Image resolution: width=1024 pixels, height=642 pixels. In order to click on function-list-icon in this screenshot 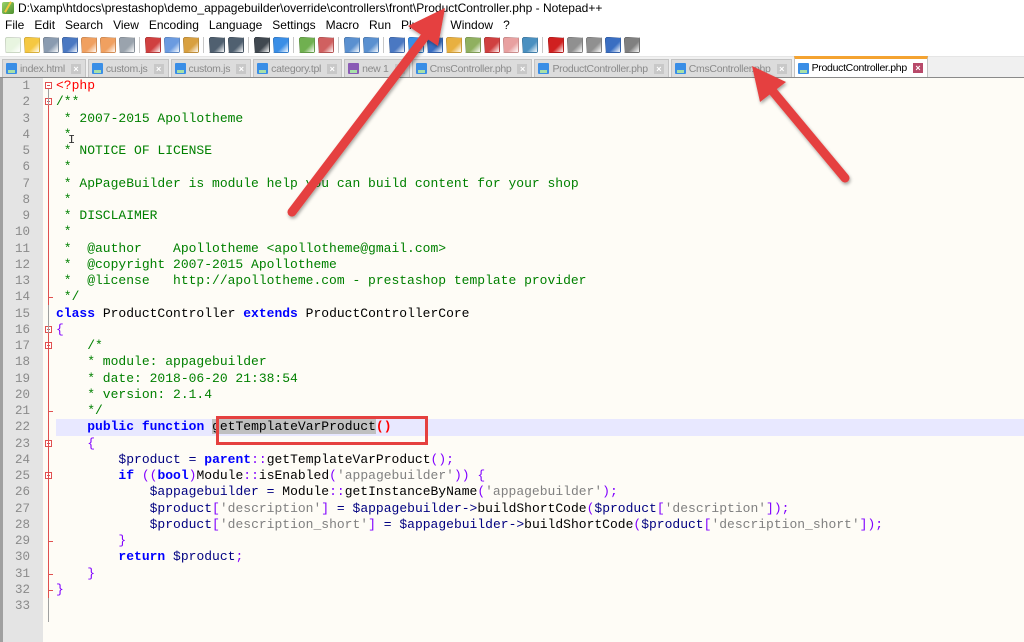, I will do `click(491, 45)`.